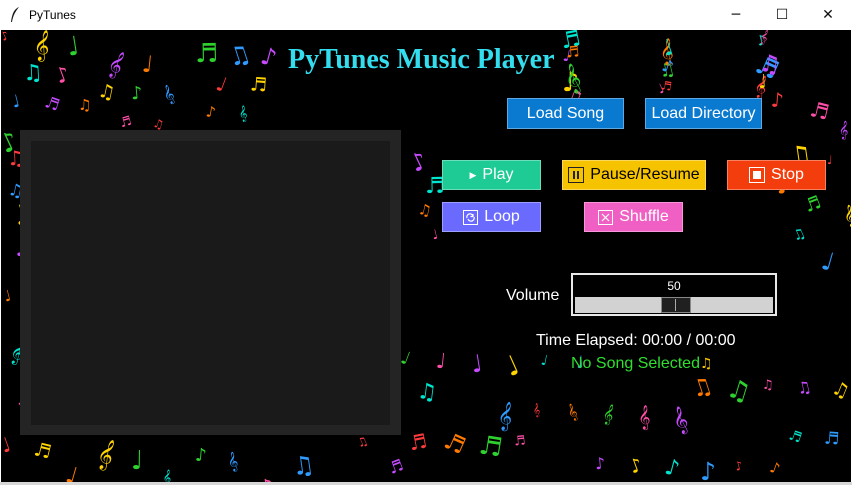 The height and width of the screenshot is (485, 852). Describe the element at coordinates (426, 15) in the screenshot. I see `window-titlebar: PyTunes ─ ☐ ✕` at that location.